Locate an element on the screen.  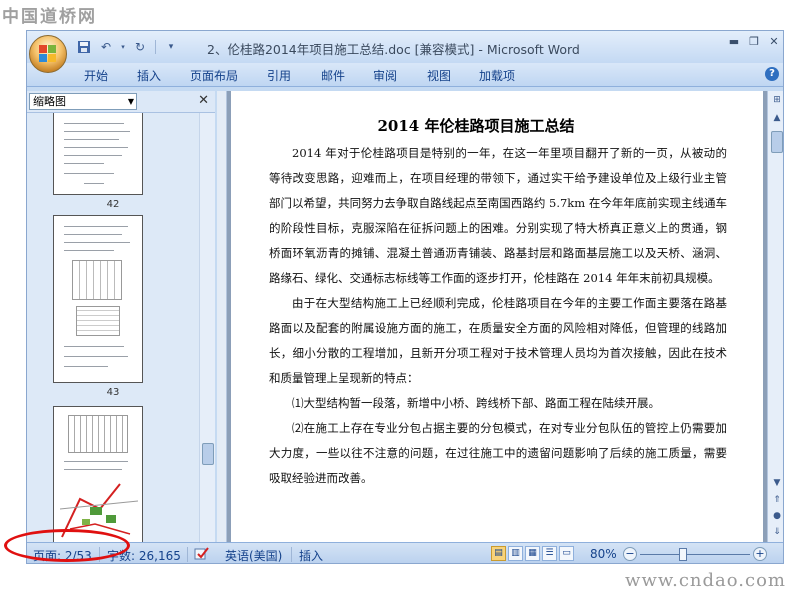
draft-icon: ▭ is located at coordinates (566, 553).